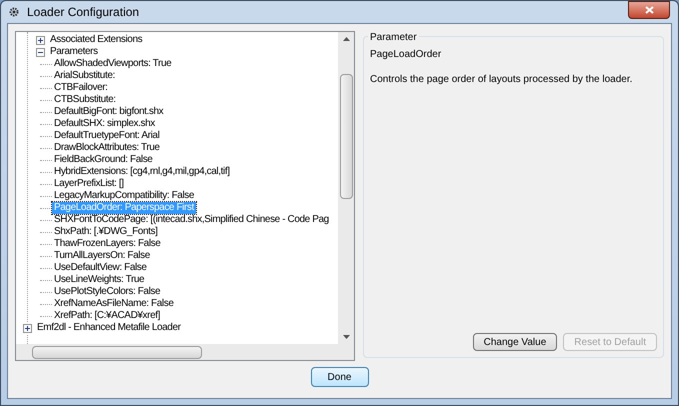 The height and width of the screenshot is (406, 679). I want to click on tree-item: LayerPrefixList: [], so click(89, 184).